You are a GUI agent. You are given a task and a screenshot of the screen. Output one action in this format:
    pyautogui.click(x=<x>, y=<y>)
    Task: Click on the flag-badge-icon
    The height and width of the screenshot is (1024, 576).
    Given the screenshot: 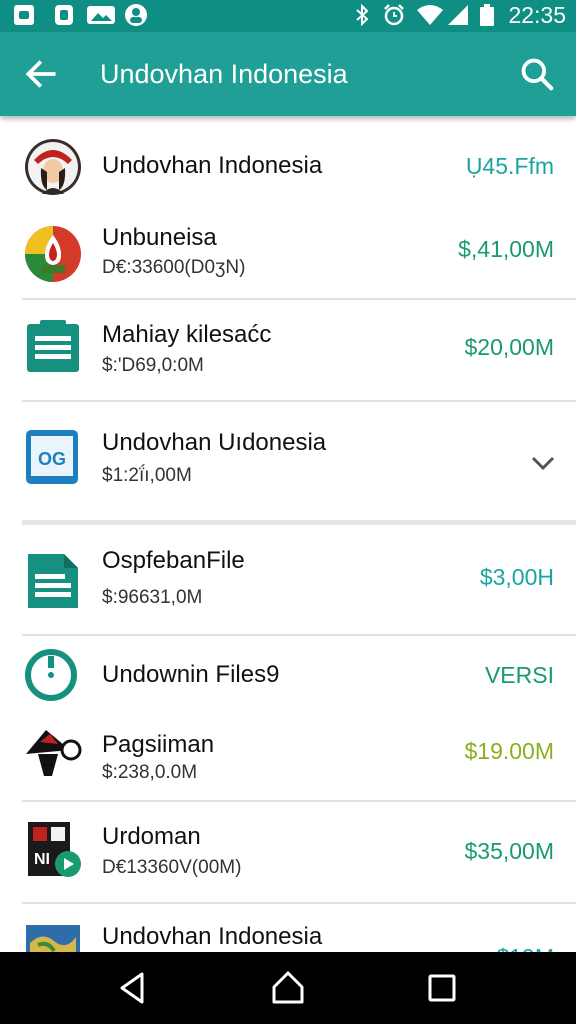 What is the action you would take?
    pyautogui.click(x=53, y=254)
    